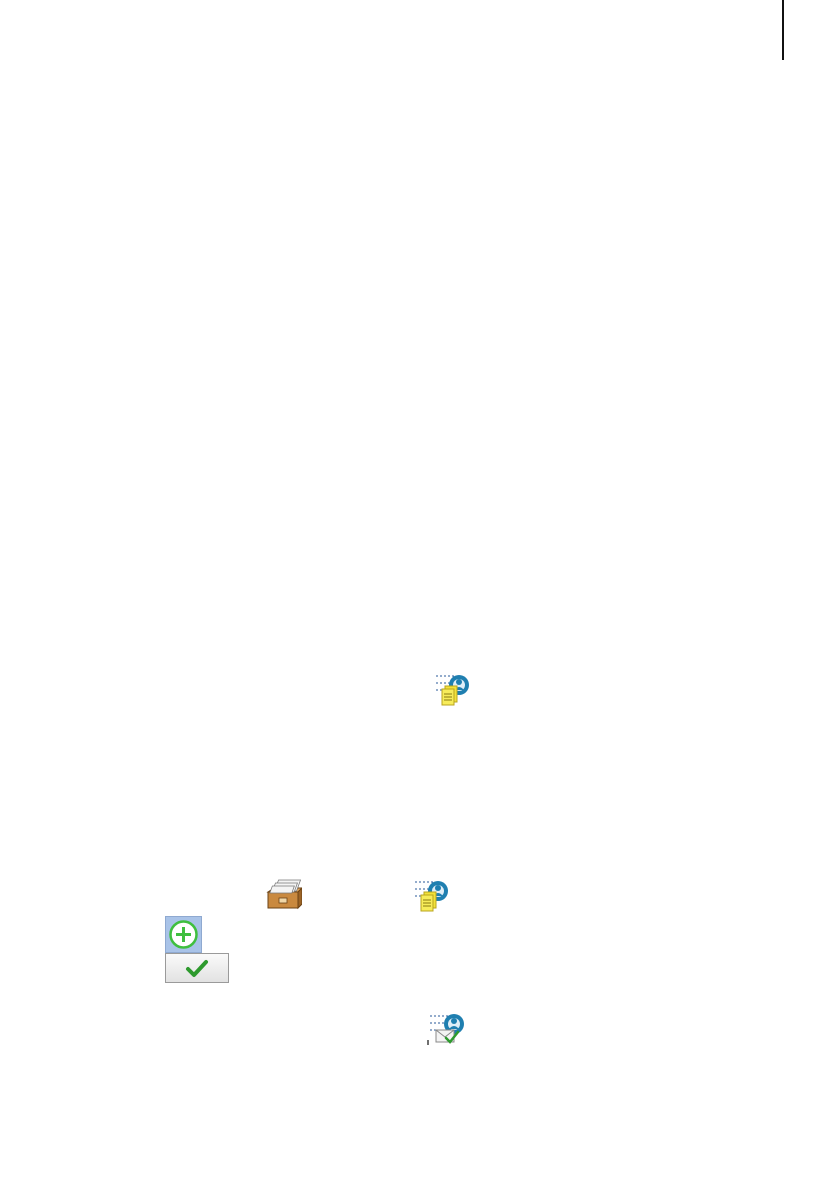  I want to click on checkmark-icon, so click(197, 968).